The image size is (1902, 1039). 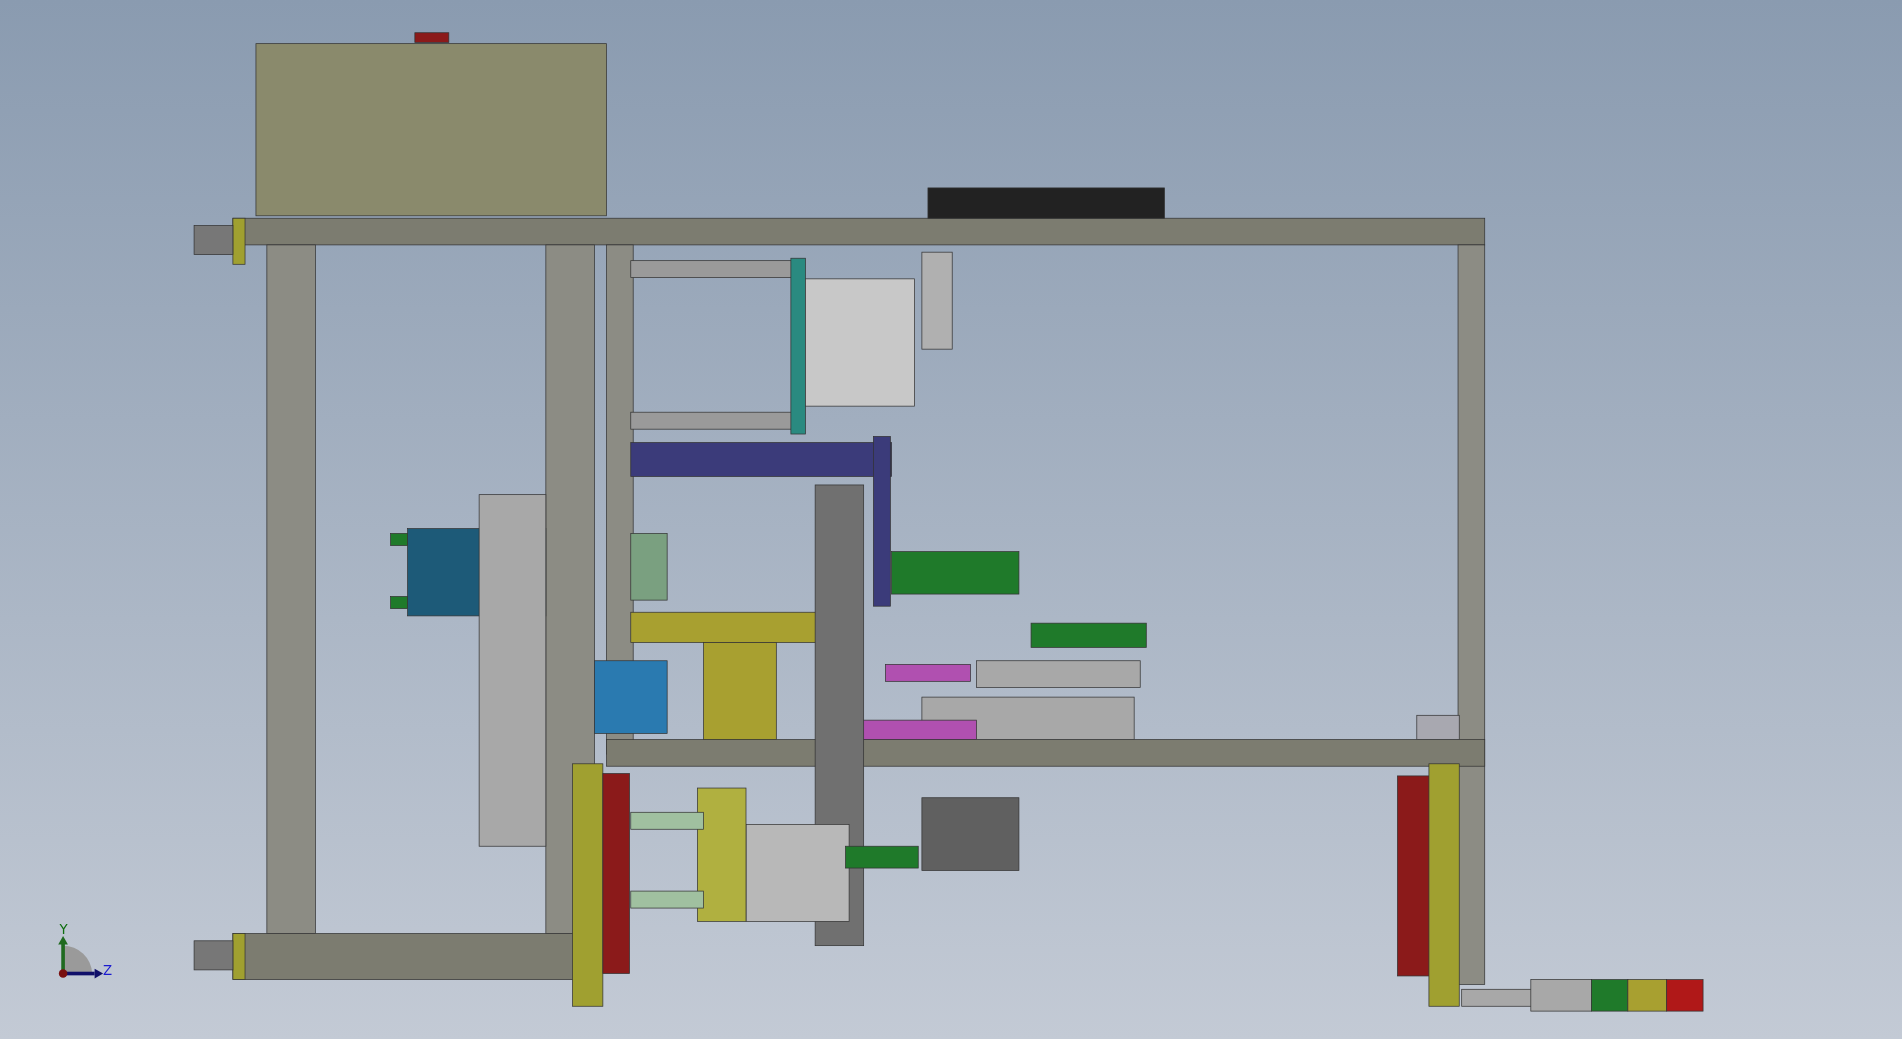 I want to click on z-axis-label: Z, so click(x=108, y=970).